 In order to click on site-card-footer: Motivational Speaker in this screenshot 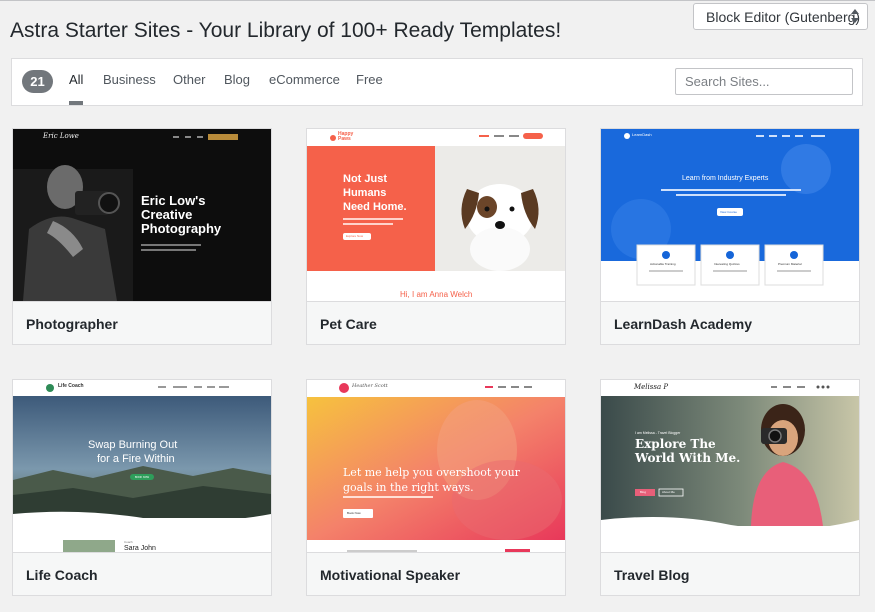, I will do `click(436, 573)`.